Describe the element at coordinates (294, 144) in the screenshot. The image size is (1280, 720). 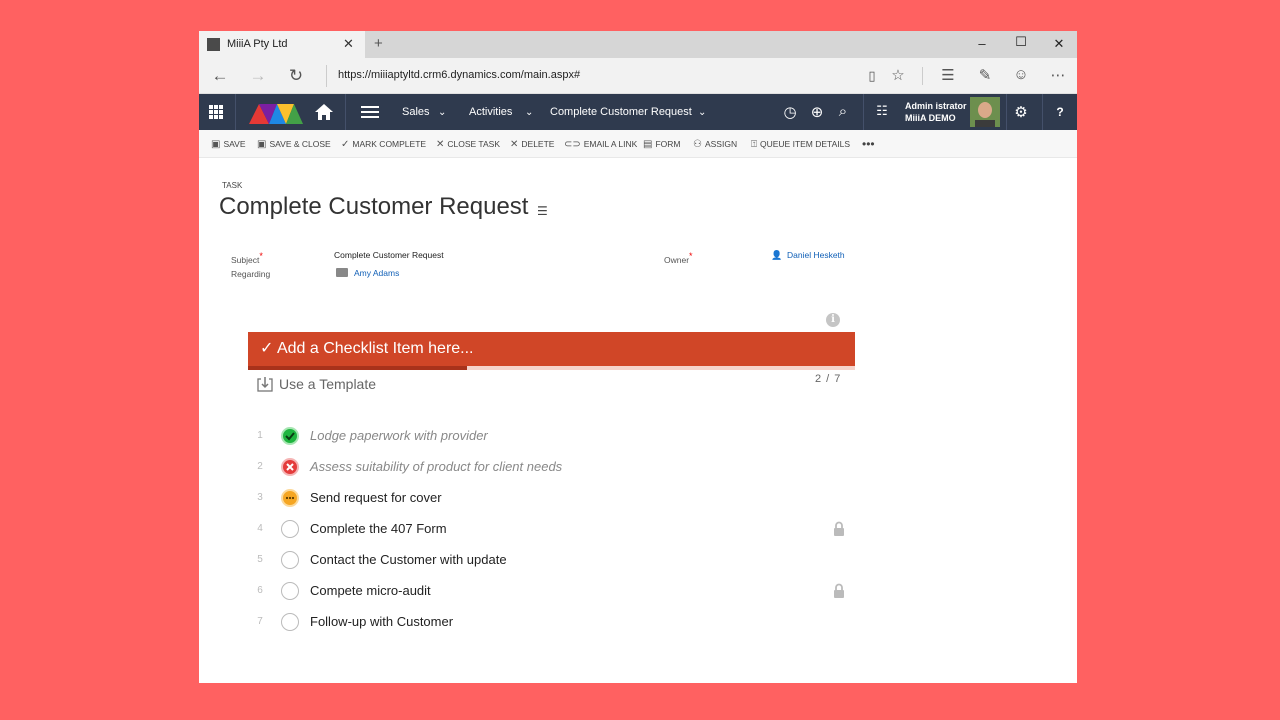
I see `save-close-button: ▣ SAVE & CLOSE` at that location.